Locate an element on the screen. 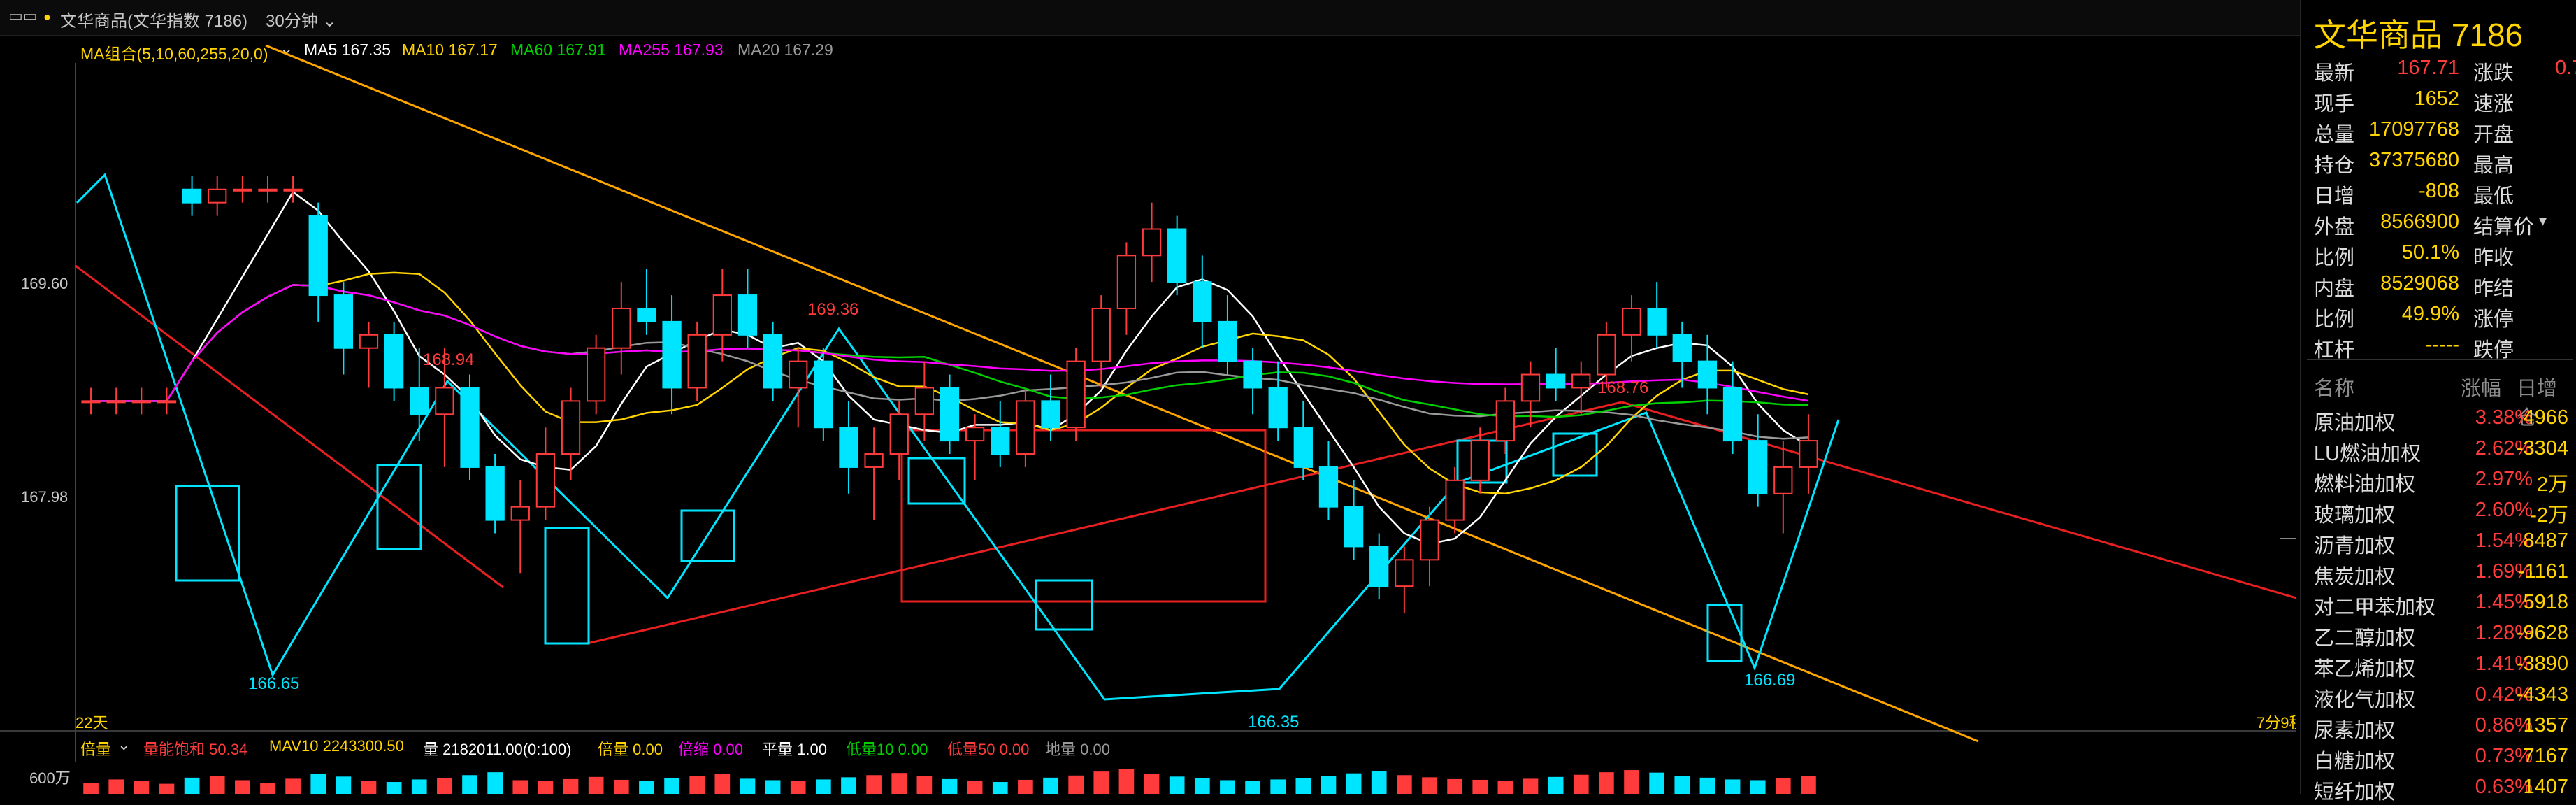  annotation-high: 168.76 is located at coordinates (1622, 387).